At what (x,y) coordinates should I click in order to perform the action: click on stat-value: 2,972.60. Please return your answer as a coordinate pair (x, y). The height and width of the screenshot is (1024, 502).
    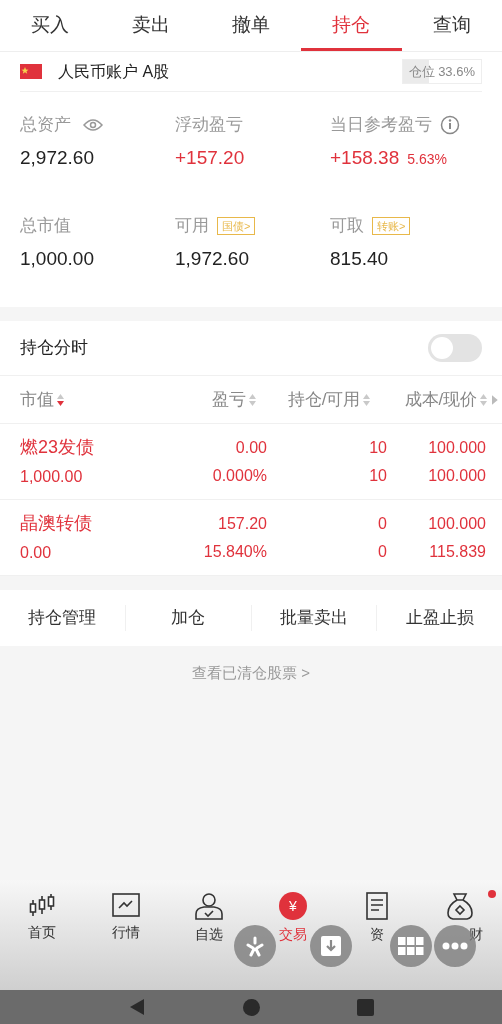
    Looking at the image, I should click on (57, 158).